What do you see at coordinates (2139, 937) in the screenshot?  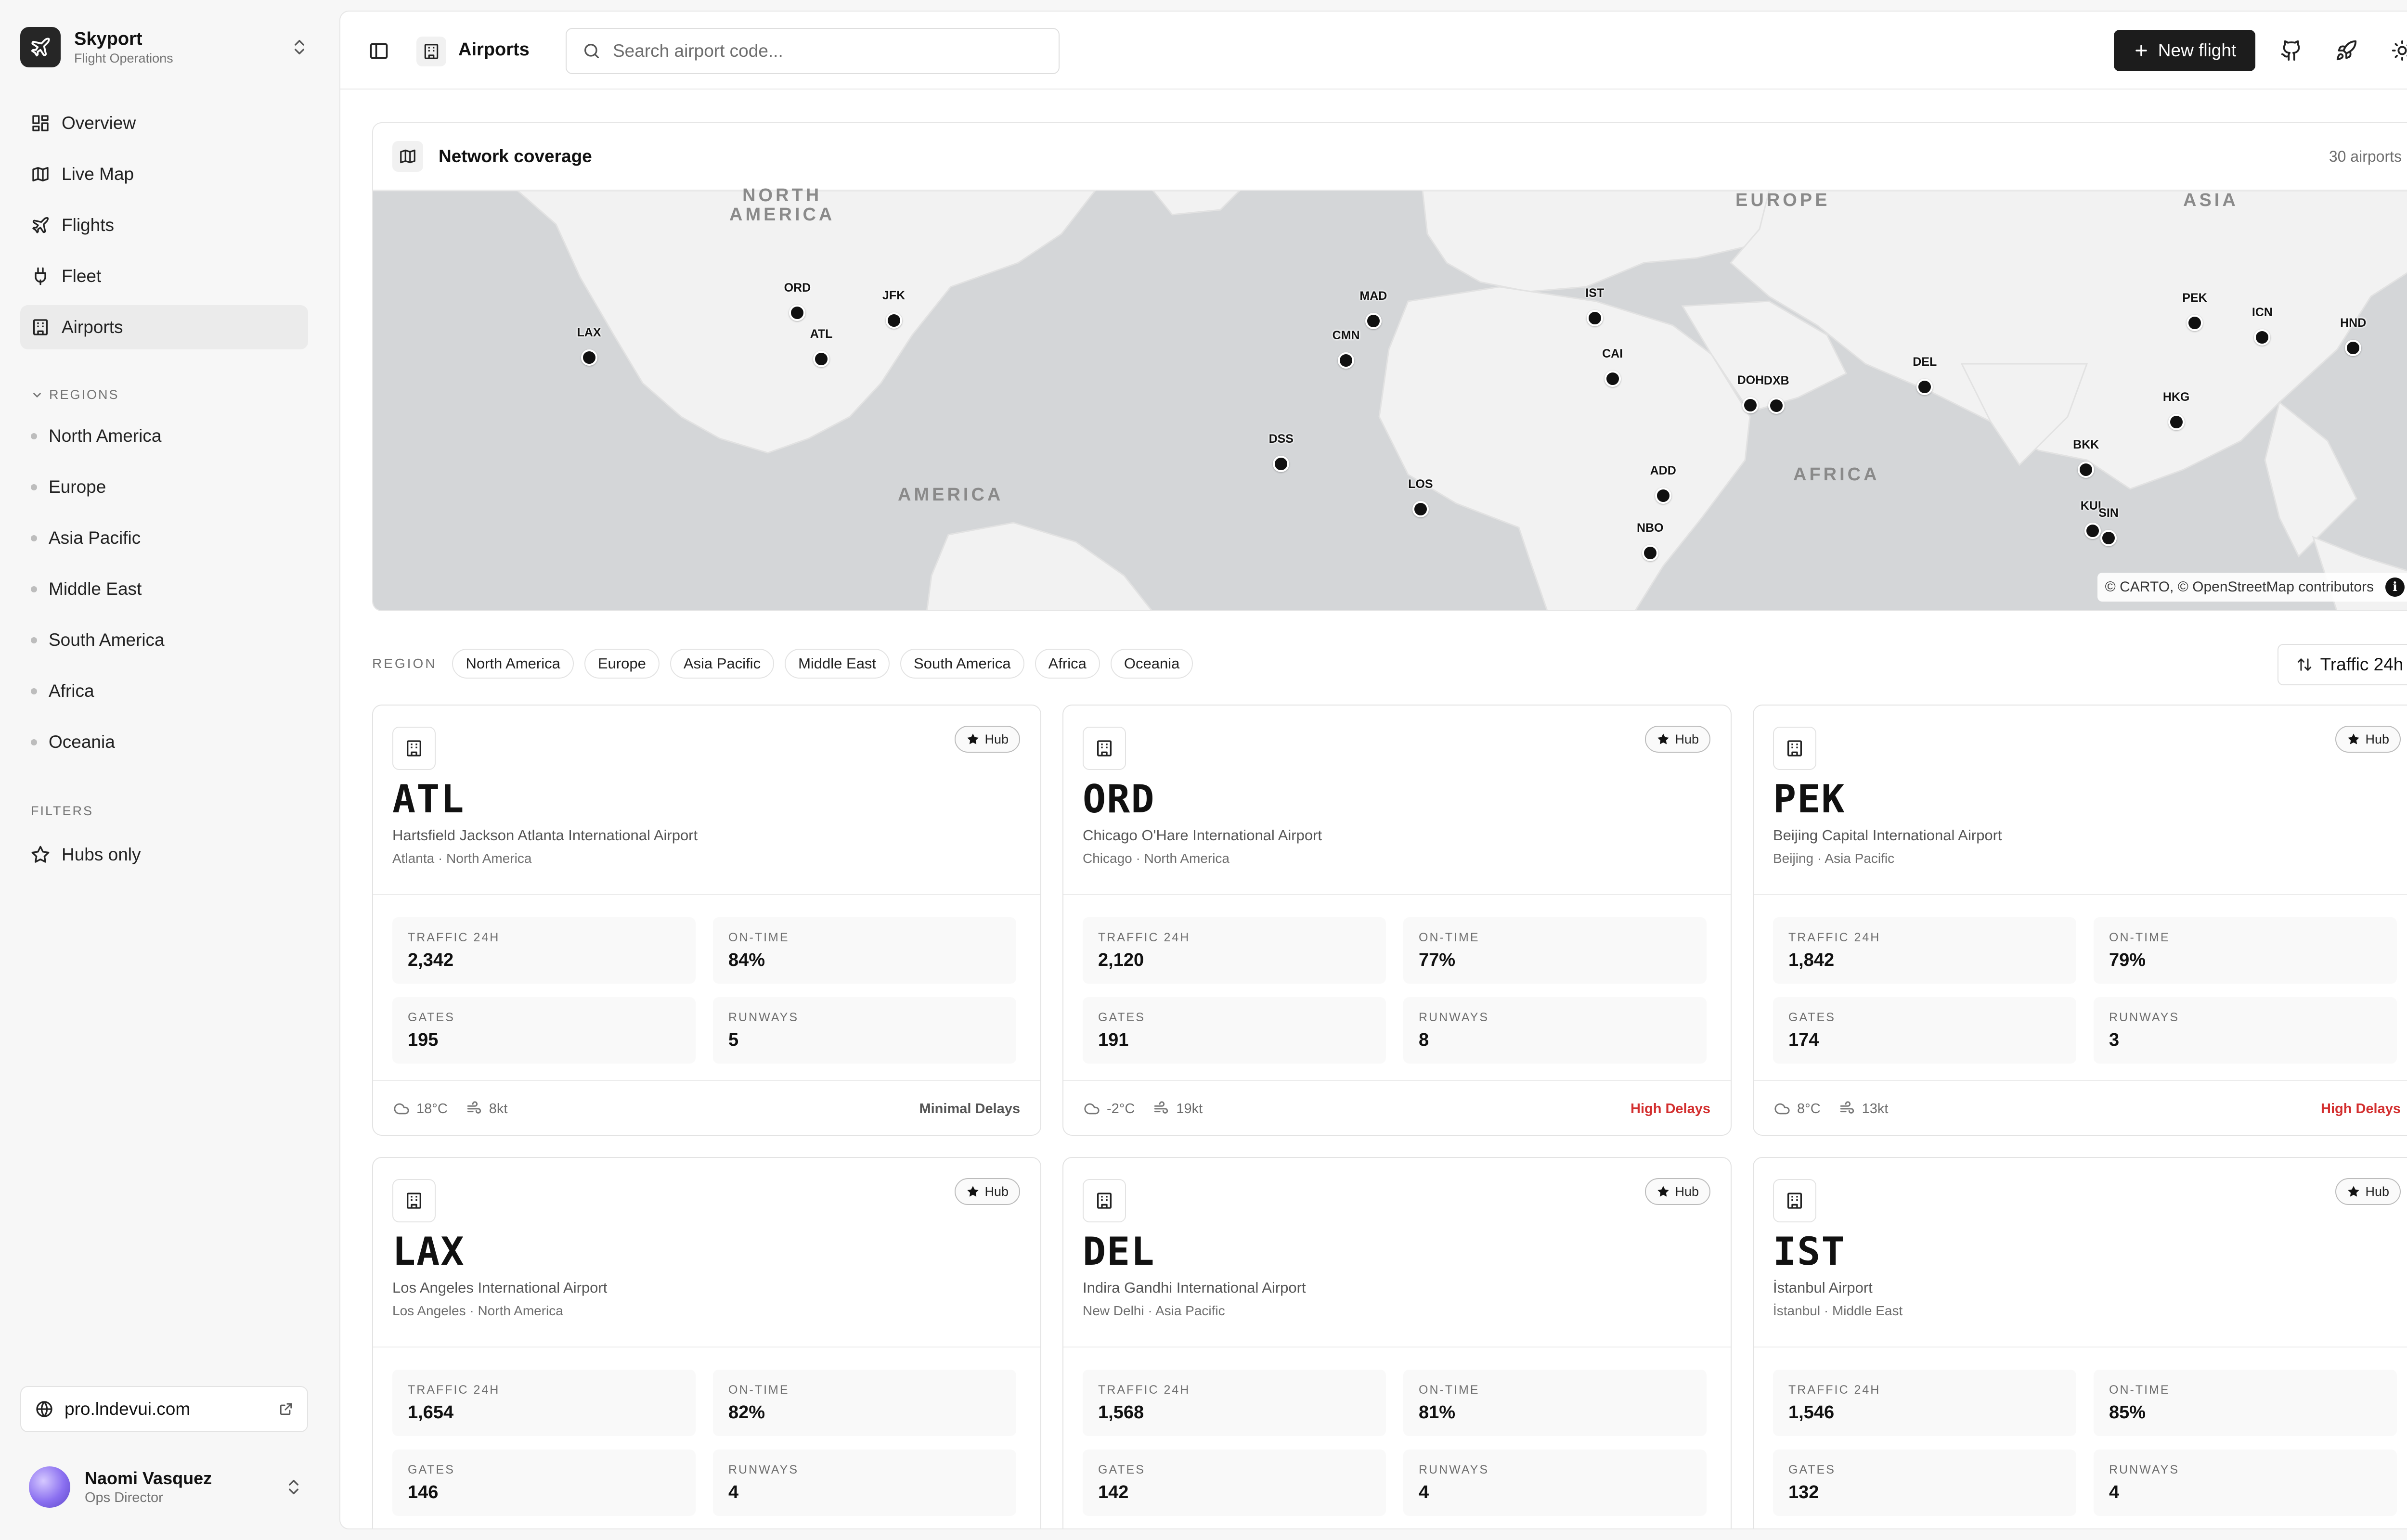 I see `stat-label: ON-TIME` at bounding box center [2139, 937].